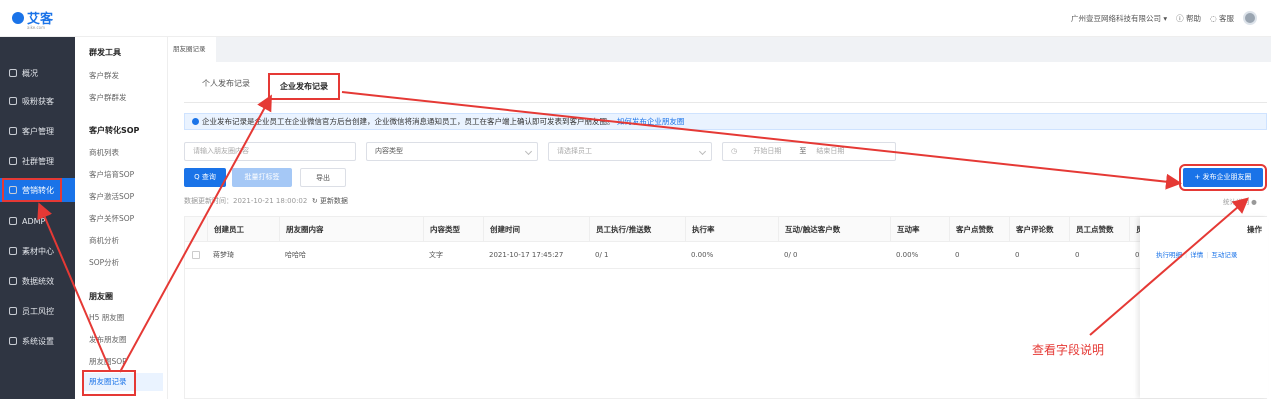 Image resolution: width=1271 pixels, height=399 pixels. What do you see at coordinates (651, 121) in the screenshot?
I see `how-to-link: 如何发布企业朋友圈` at bounding box center [651, 121].